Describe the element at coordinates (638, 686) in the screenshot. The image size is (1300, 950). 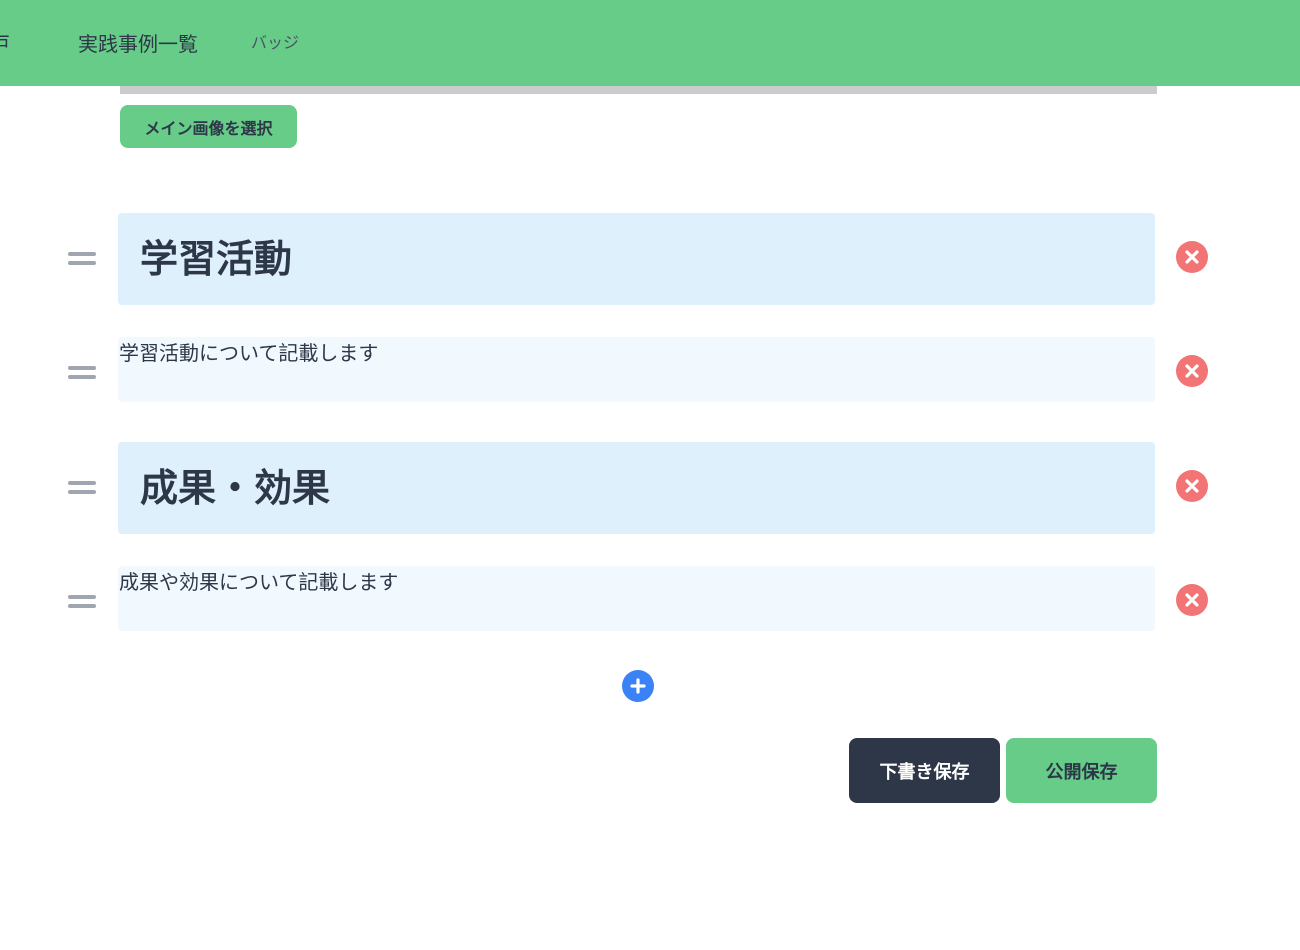
I see `add-block-plus-icon` at that location.